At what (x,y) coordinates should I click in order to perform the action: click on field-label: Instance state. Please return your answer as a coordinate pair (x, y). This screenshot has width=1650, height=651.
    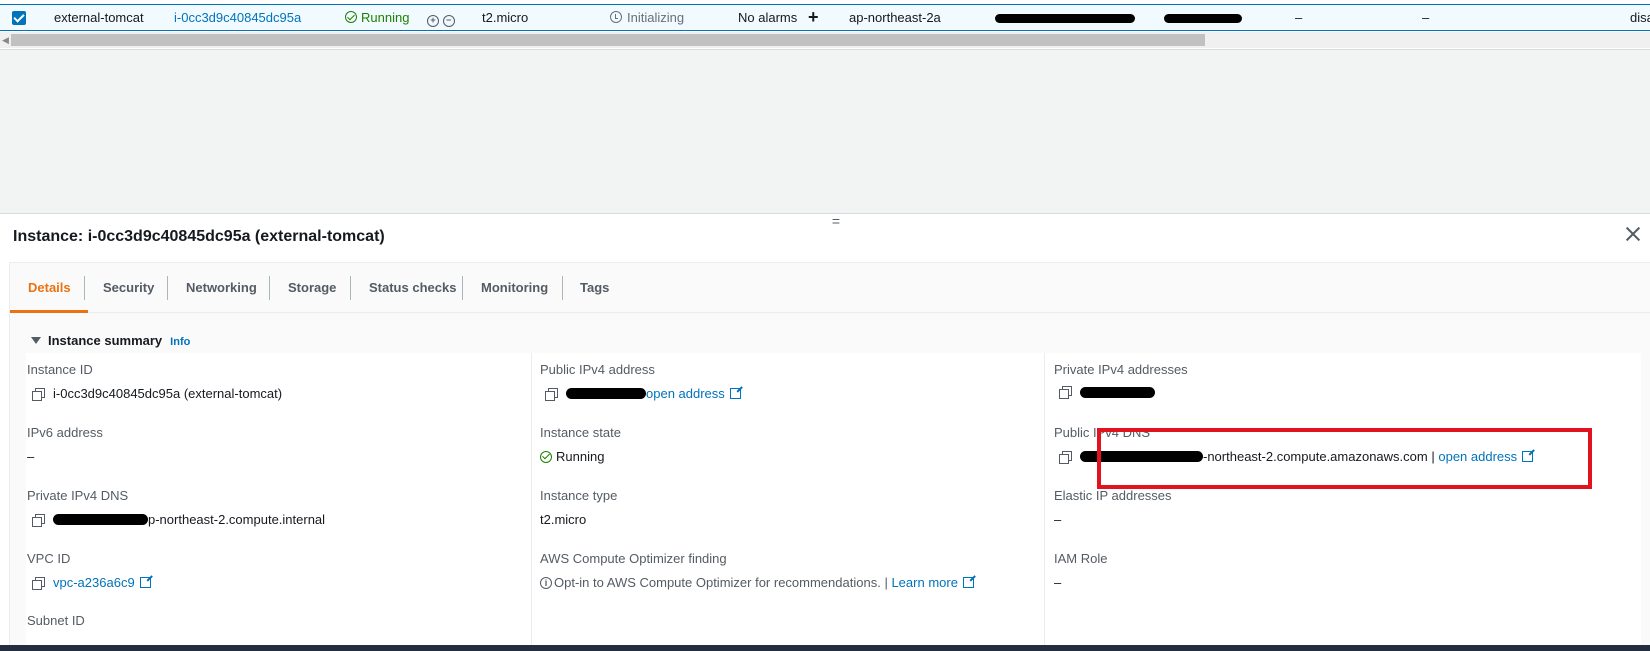
    Looking at the image, I should click on (580, 432).